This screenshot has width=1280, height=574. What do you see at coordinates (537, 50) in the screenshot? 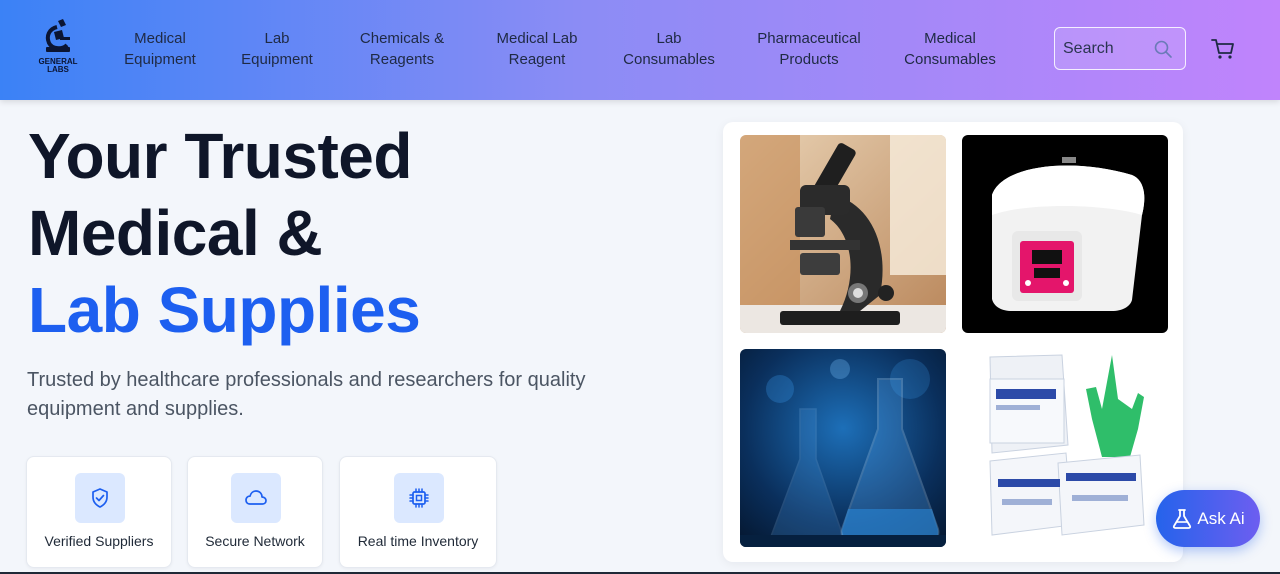
I see `nav-medical-lab-reagent: Medical Lab Reagent` at bounding box center [537, 50].